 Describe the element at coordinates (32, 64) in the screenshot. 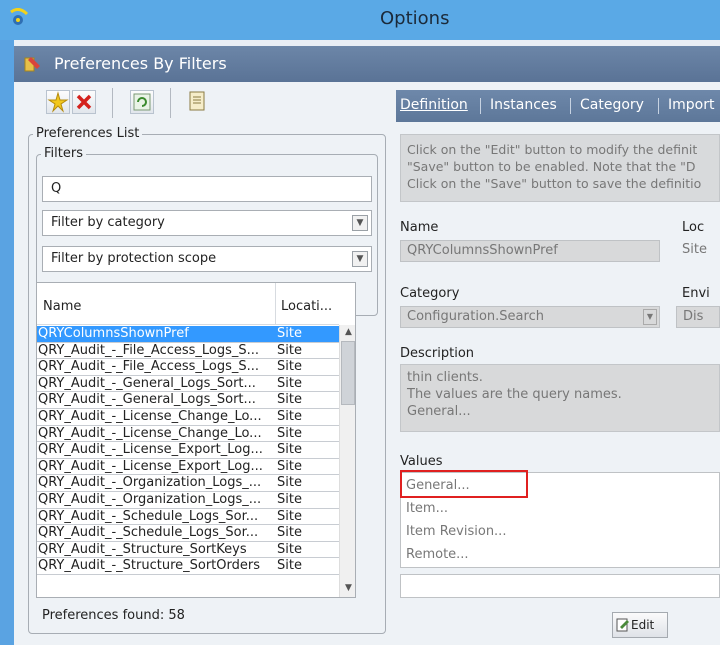

I see `preferences-icon` at that location.